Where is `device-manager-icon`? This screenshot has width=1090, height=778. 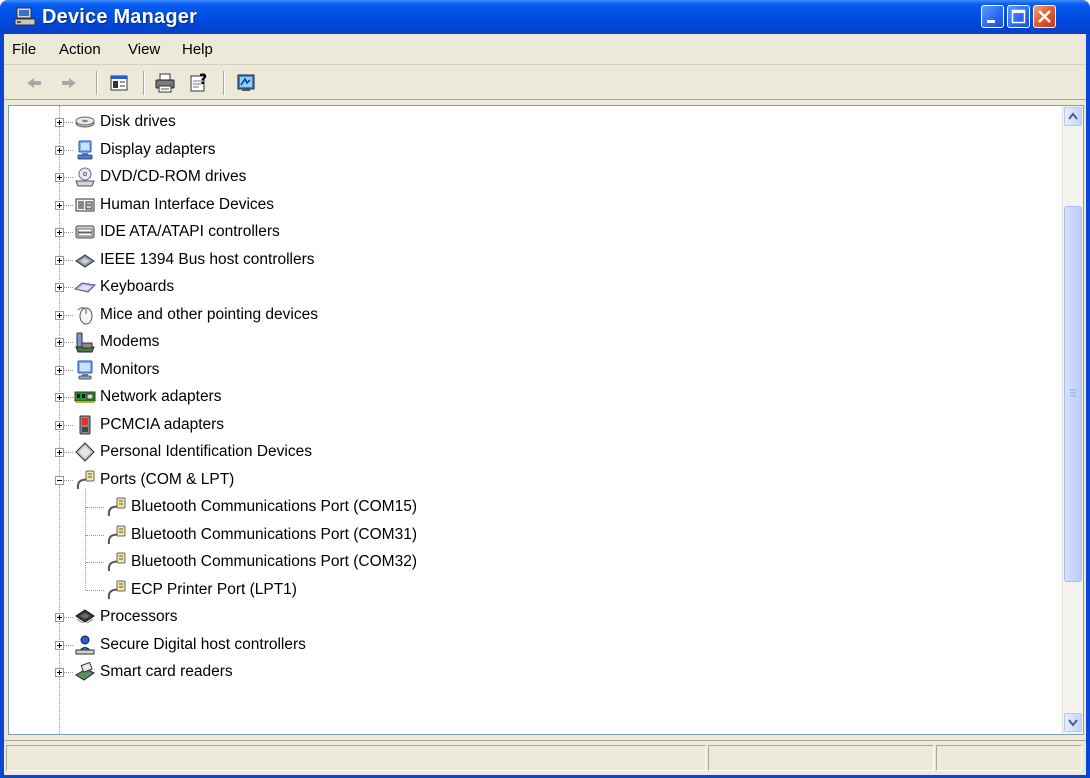 device-manager-icon is located at coordinates (25, 16).